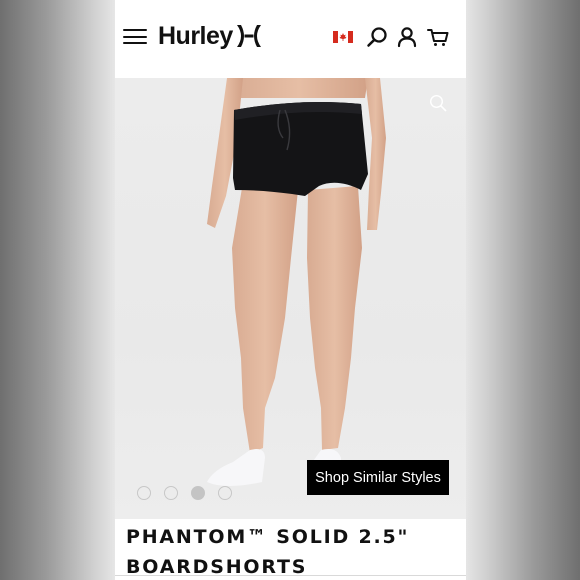  What do you see at coordinates (290, 575) in the screenshot?
I see `divider` at bounding box center [290, 575].